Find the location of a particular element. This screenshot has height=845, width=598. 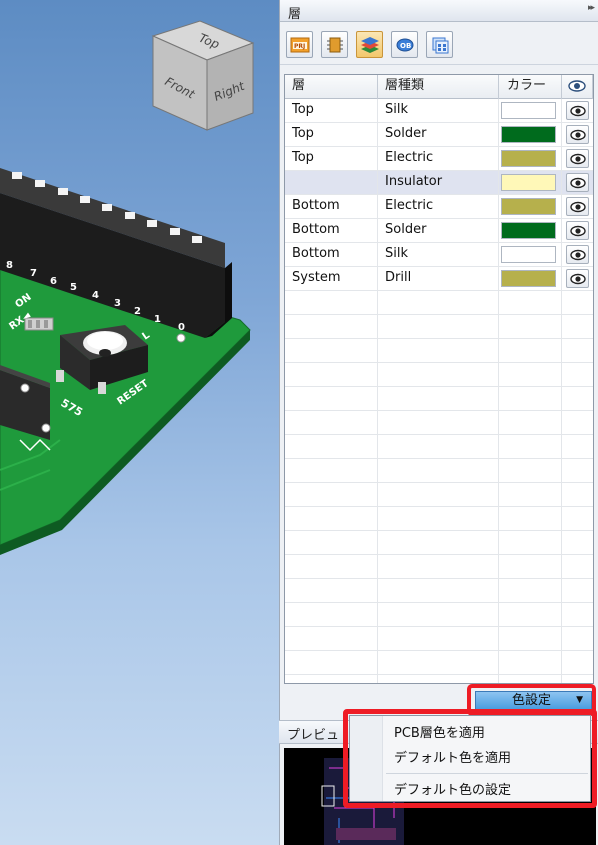

header-visibility is located at coordinates (577, 87).